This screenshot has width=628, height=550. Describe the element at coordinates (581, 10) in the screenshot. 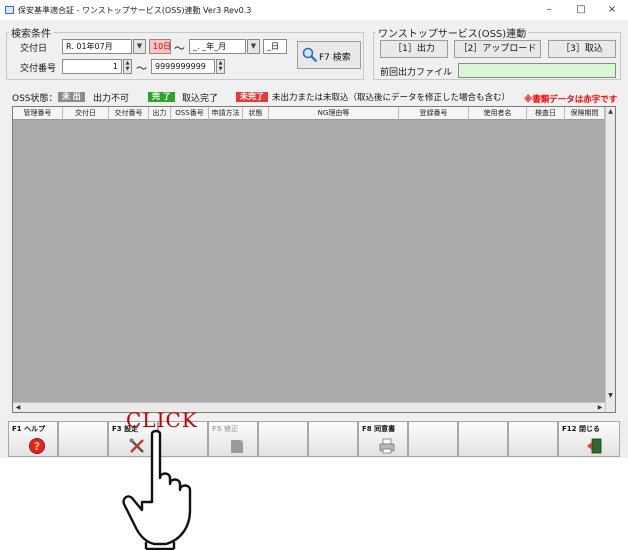

I see `maximize-button: □` at that location.